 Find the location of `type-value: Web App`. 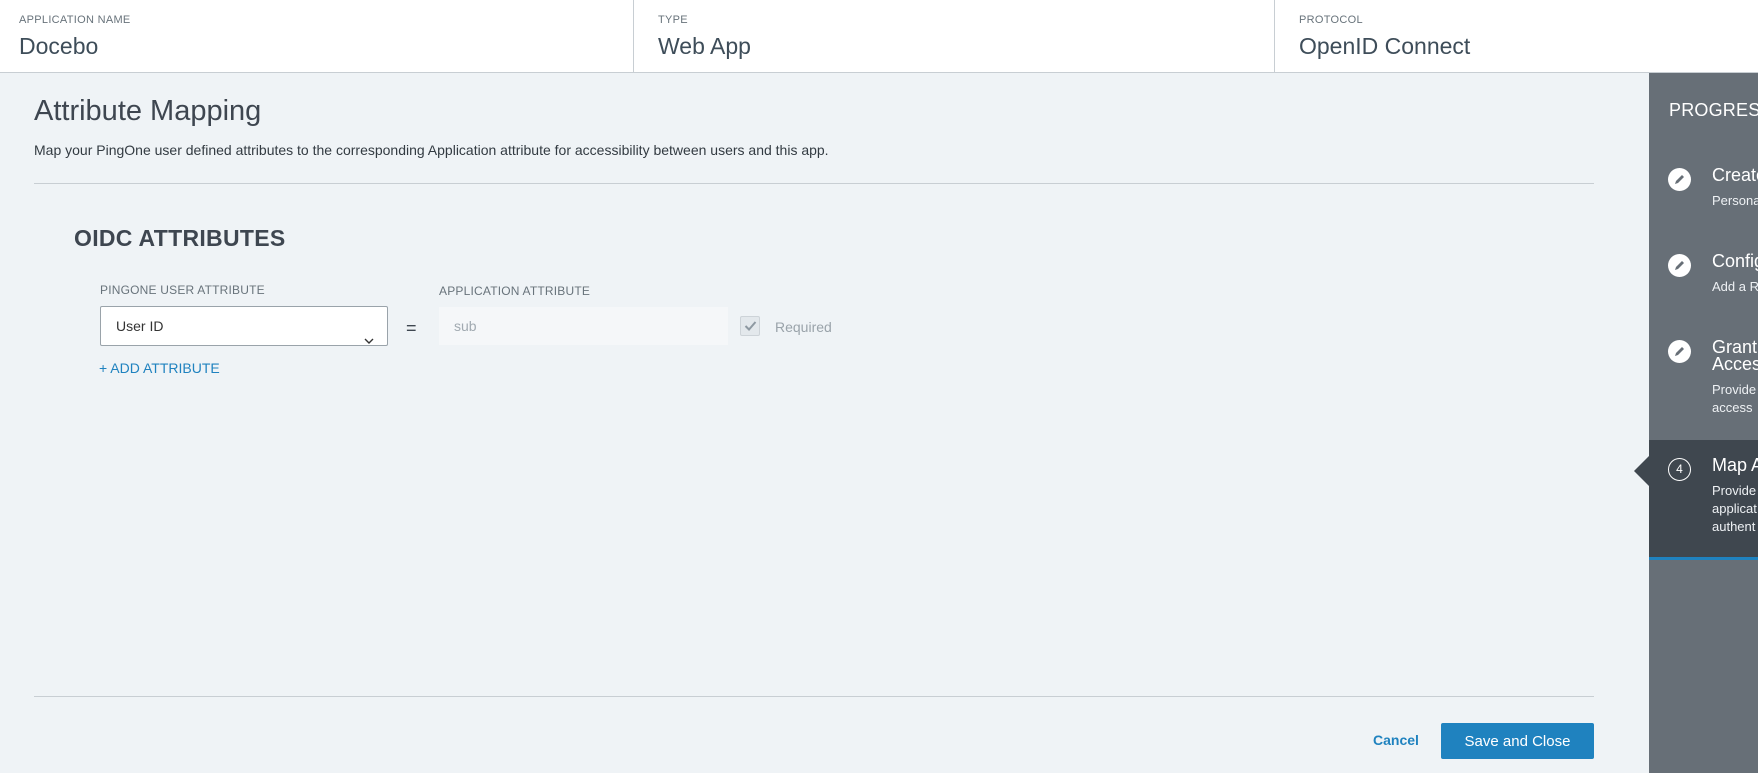

type-value: Web App is located at coordinates (704, 46).